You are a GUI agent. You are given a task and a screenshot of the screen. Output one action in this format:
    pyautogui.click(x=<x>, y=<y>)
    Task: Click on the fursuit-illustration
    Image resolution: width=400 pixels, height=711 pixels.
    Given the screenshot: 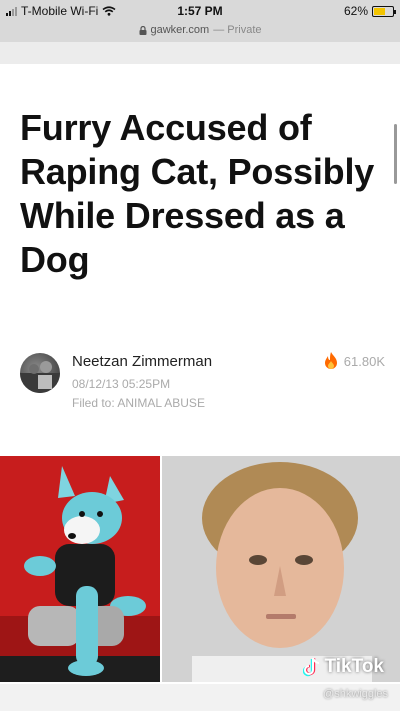 What is the action you would take?
    pyautogui.click(x=80, y=569)
    